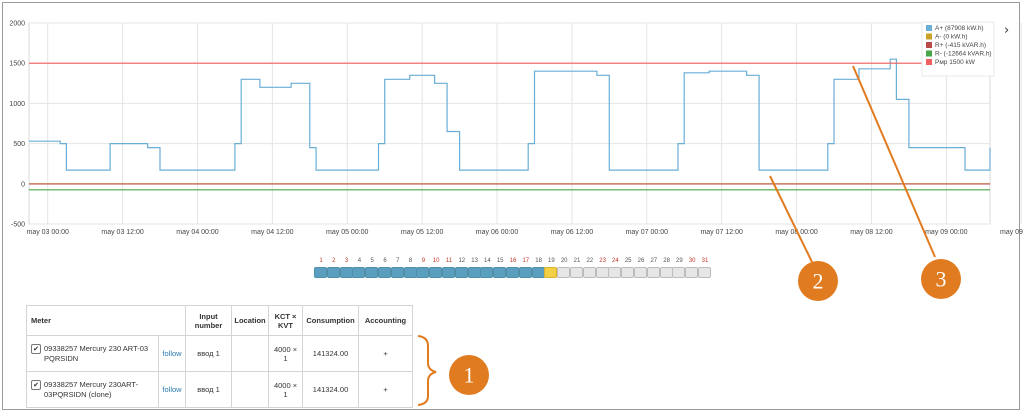  Describe the element at coordinates (647, 232) in the screenshot. I see `x-tick-label: may 07 00:00` at that location.